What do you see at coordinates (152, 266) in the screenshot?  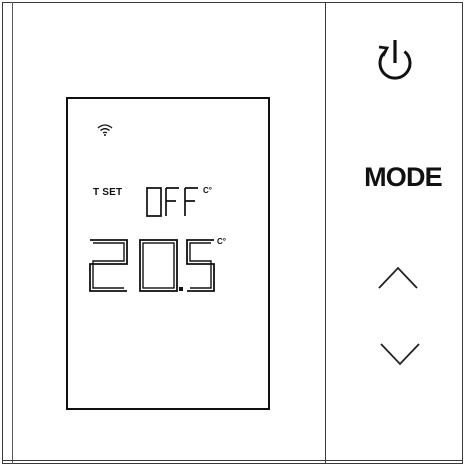 I see `current-temperature-value` at bounding box center [152, 266].